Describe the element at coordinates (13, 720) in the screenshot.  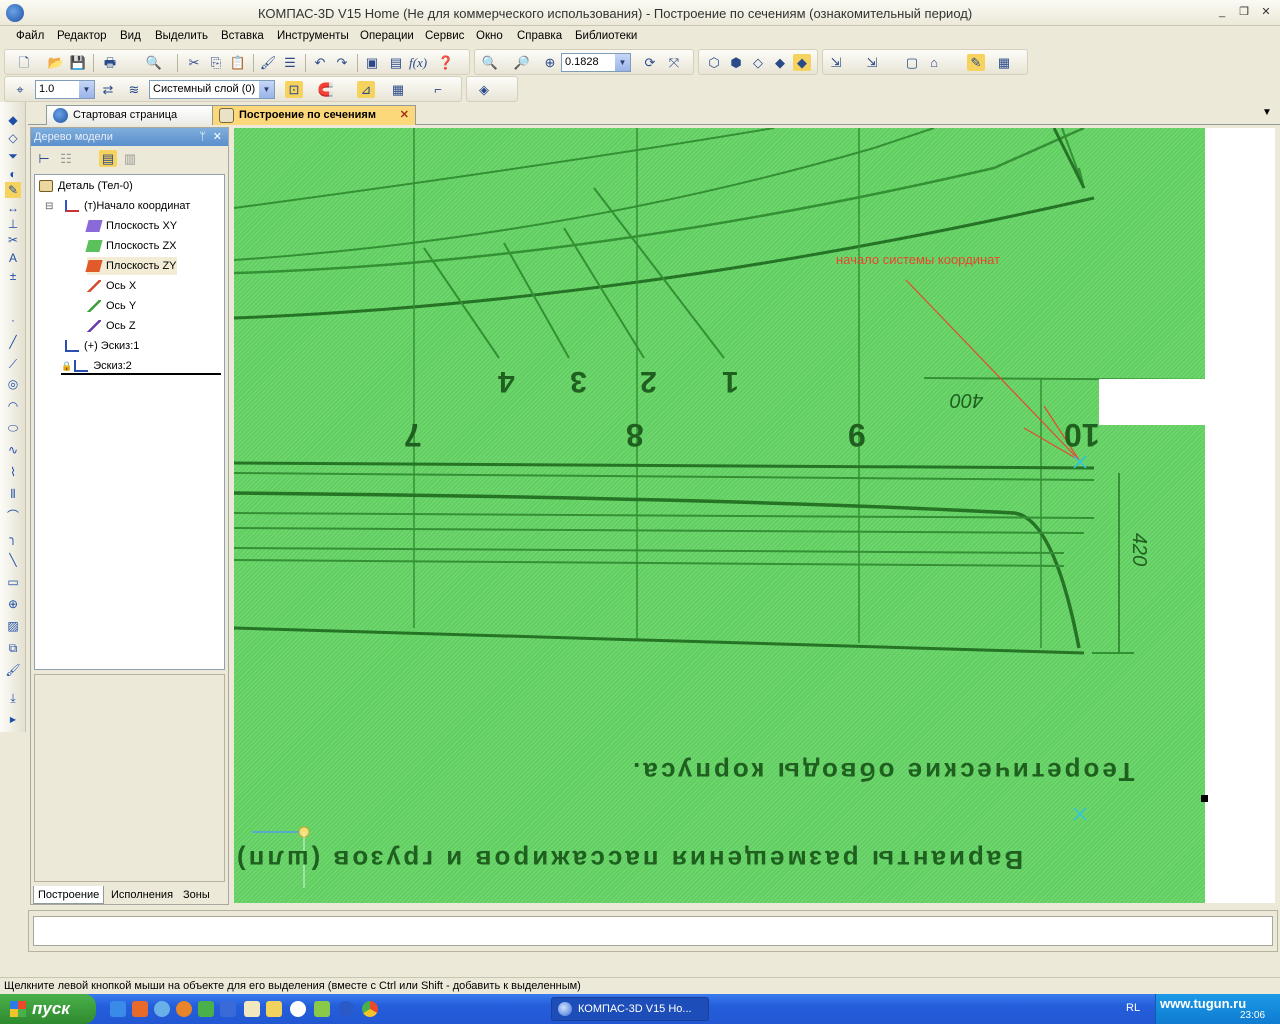
I see `expand-toolbar-icon: ▶` at that location.